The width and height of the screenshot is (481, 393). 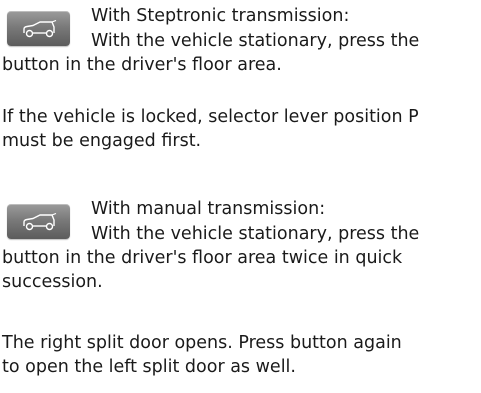 I want to click on steptronic-note-line-2: must be engaged first., so click(x=102, y=141).